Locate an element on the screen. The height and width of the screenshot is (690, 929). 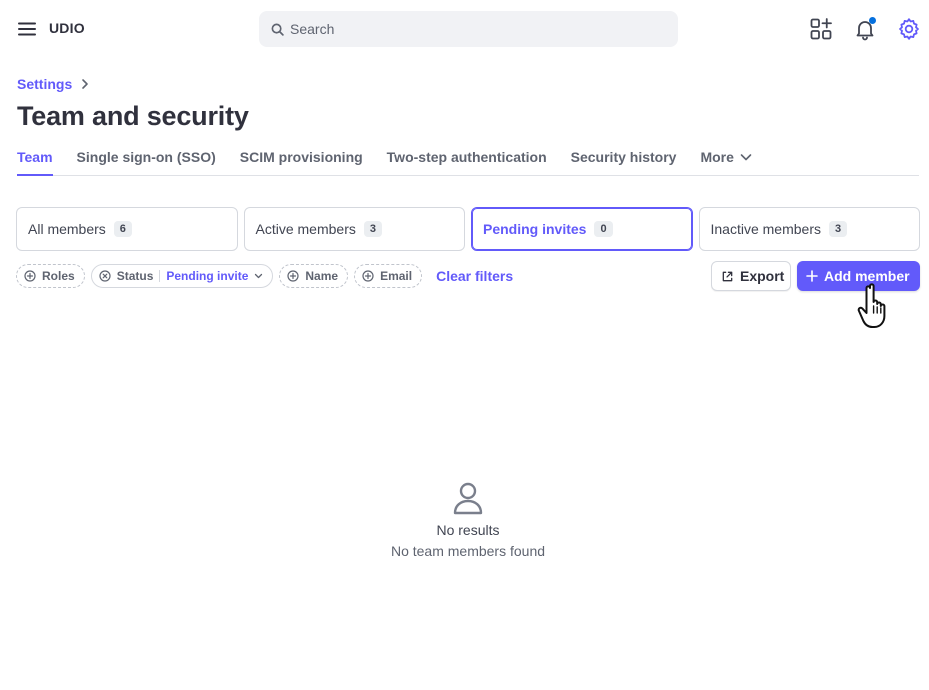
search-icon is located at coordinates (277, 29).